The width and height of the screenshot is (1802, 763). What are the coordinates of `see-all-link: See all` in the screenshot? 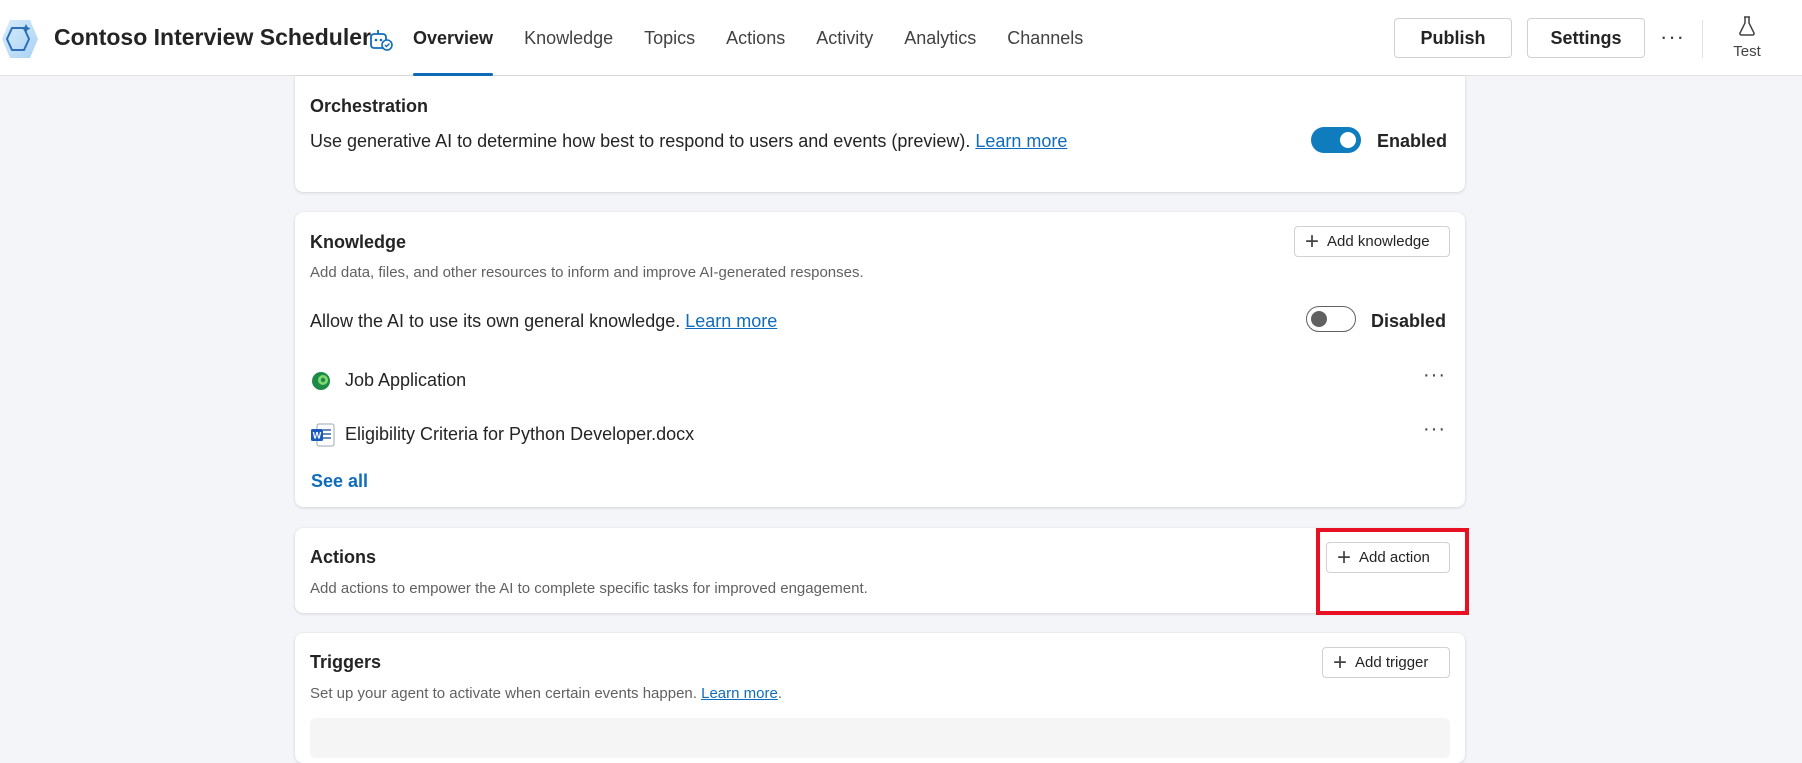 It's located at (339, 481).